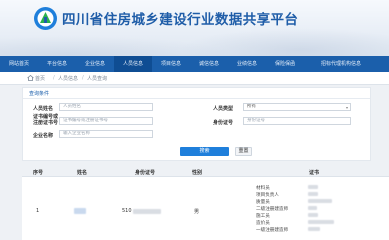 The height and width of the screenshot is (240, 389). What do you see at coordinates (251, 106) in the screenshot?
I see `person-type-value: 所有` at bounding box center [251, 106].